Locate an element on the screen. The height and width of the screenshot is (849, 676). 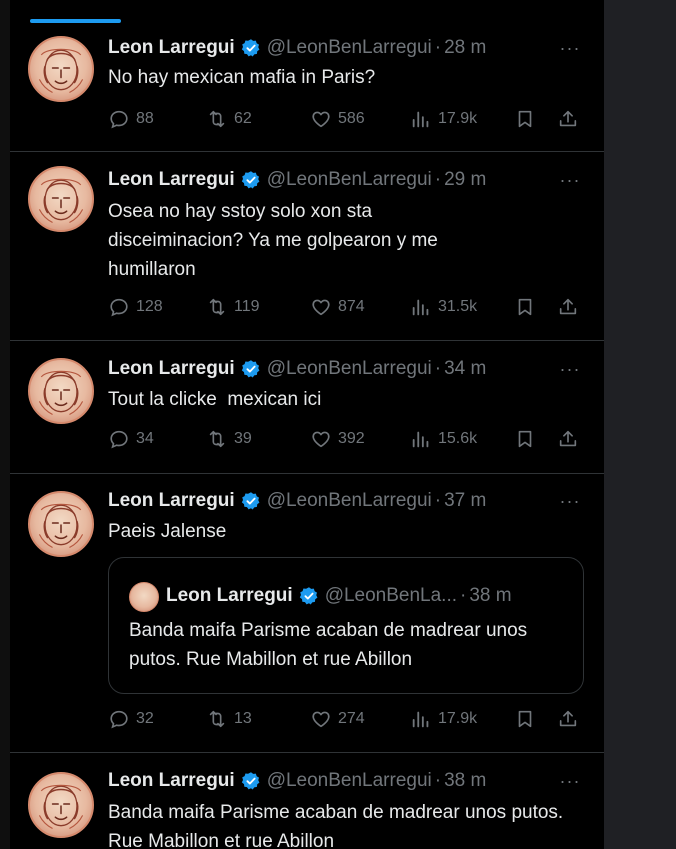
tweet-time: 34 m is located at coordinates (465, 369).